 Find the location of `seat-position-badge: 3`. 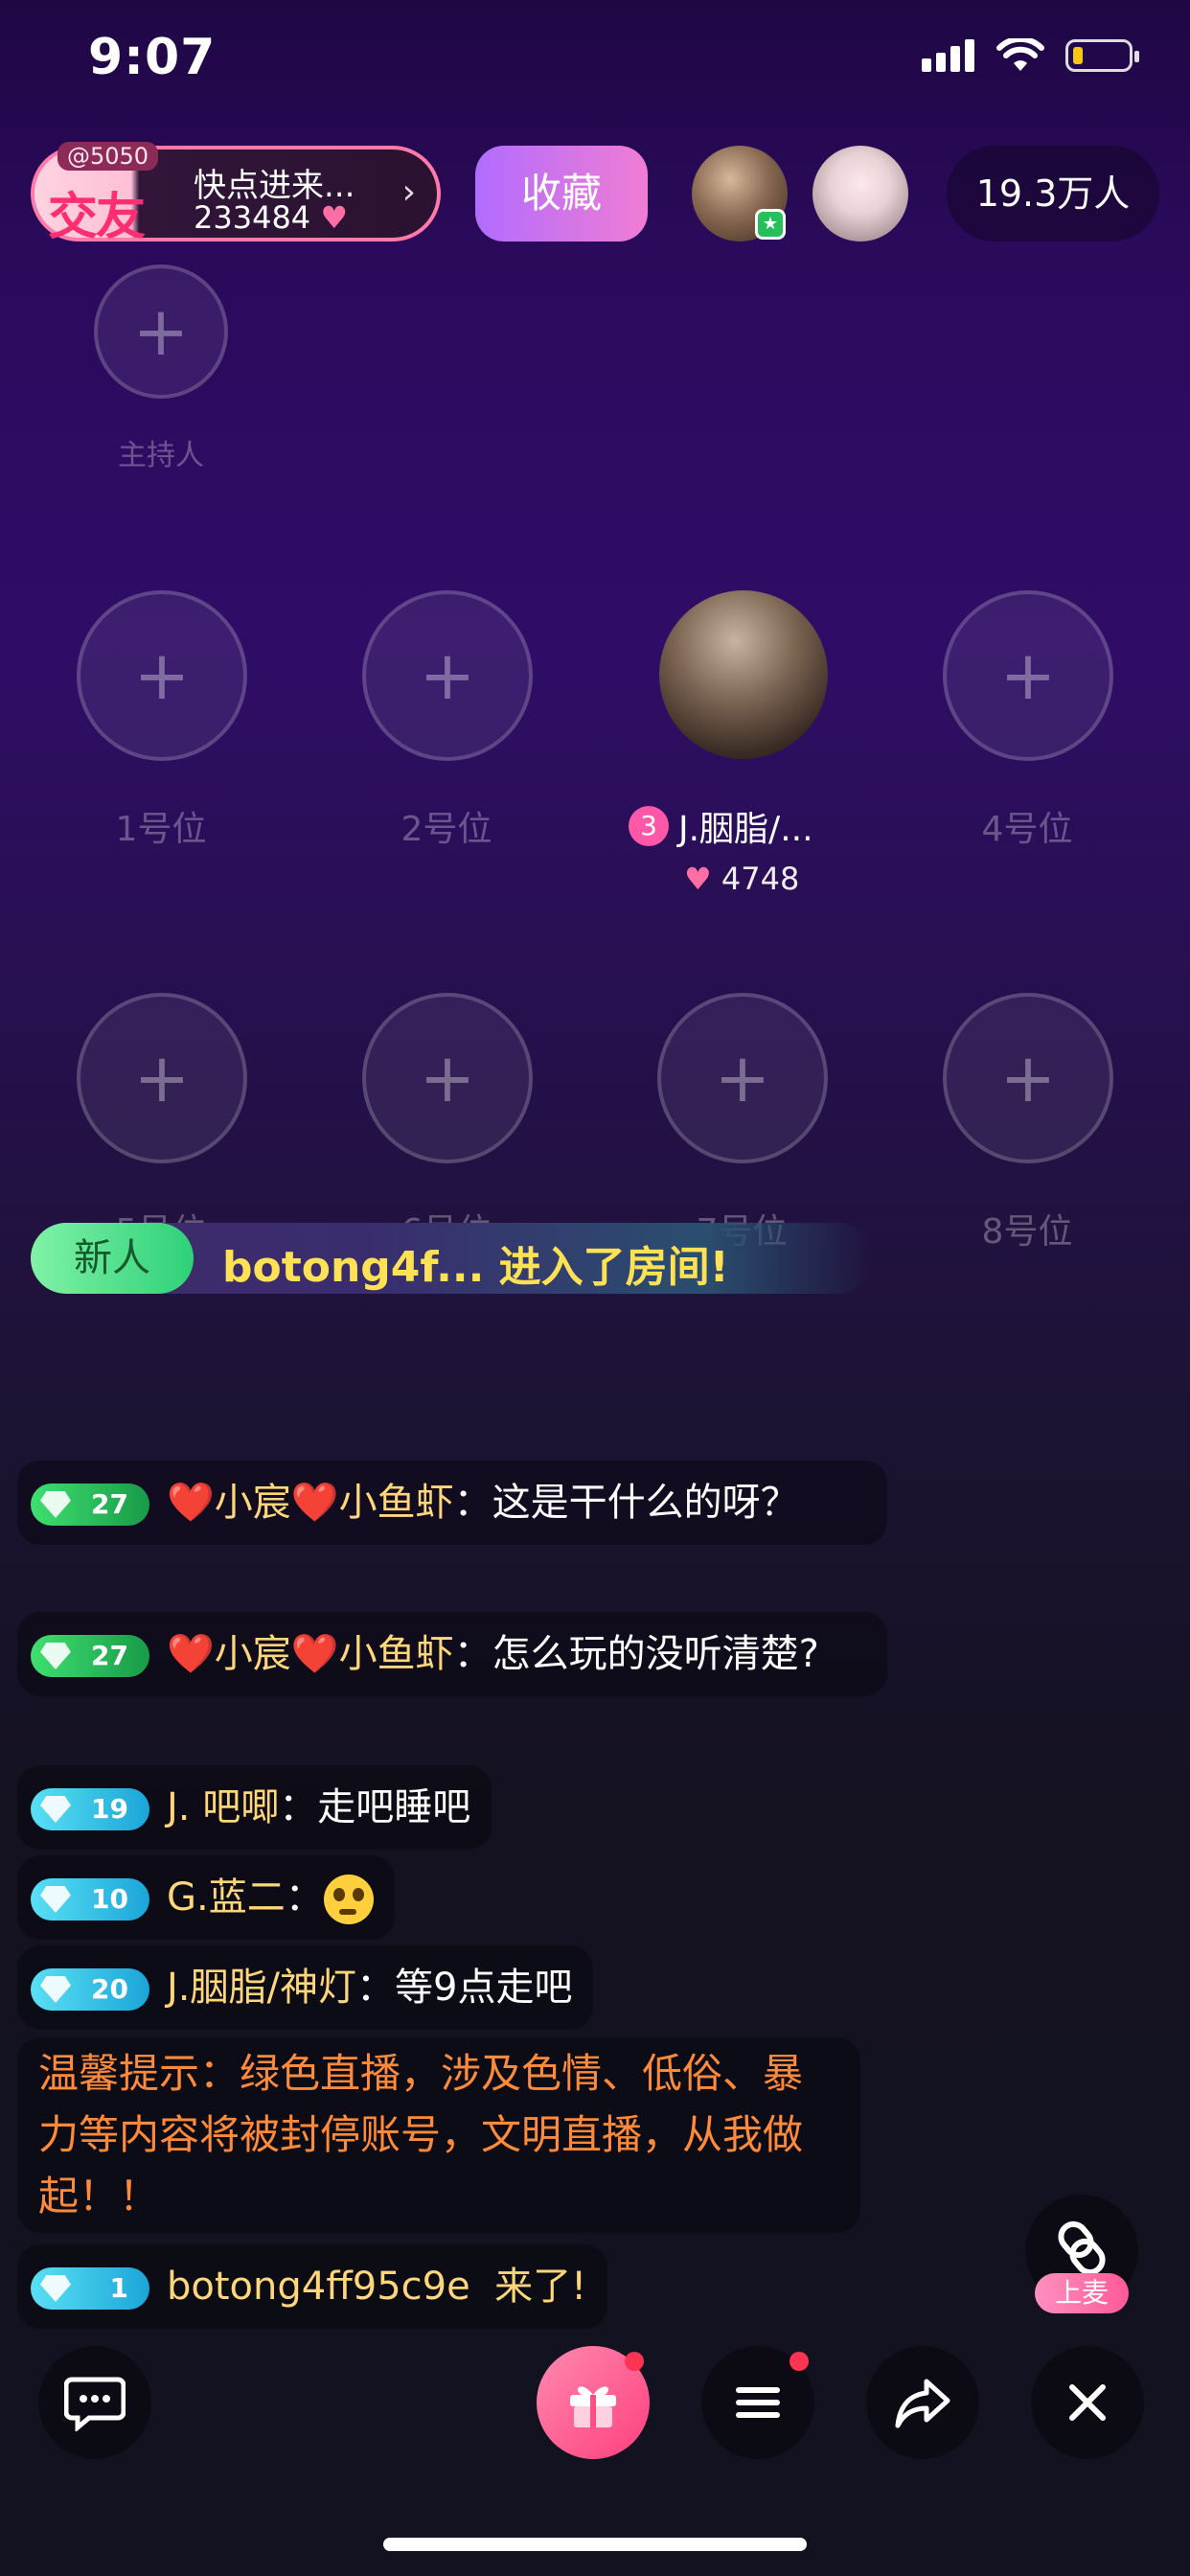

seat-position-badge: 3 is located at coordinates (649, 826).